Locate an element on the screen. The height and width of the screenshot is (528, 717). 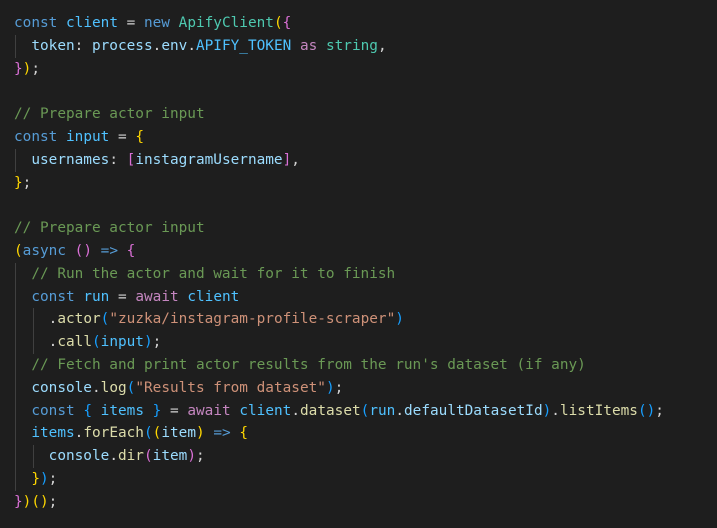
code-line: usernames: [instagramUsername], is located at coordinates (365, 160).